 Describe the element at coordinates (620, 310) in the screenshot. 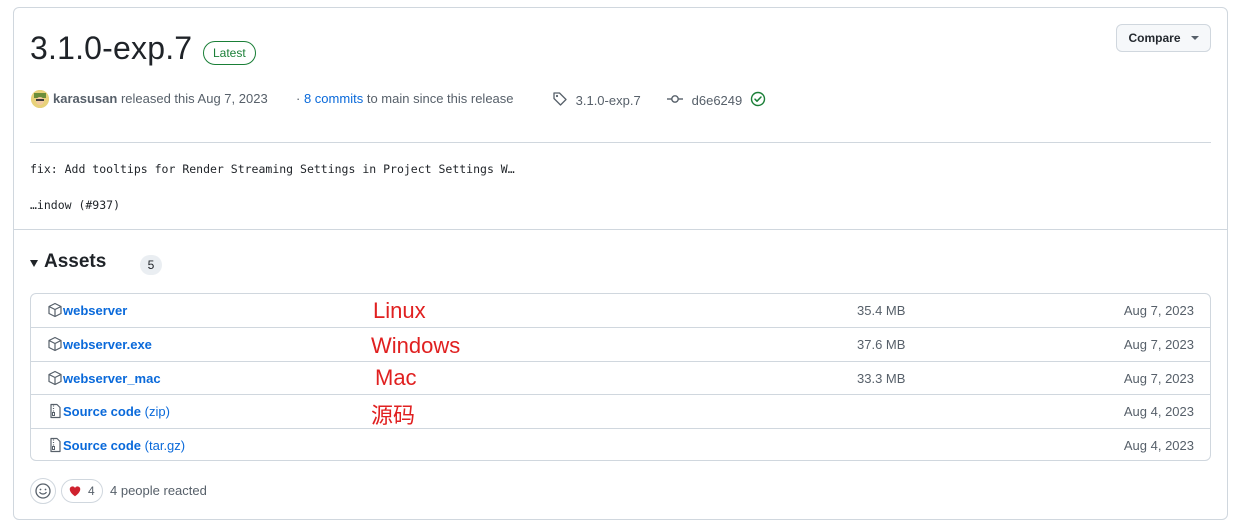

I see `asset-row: webserver 35.4 MB Aug 7, 2023` at that location.